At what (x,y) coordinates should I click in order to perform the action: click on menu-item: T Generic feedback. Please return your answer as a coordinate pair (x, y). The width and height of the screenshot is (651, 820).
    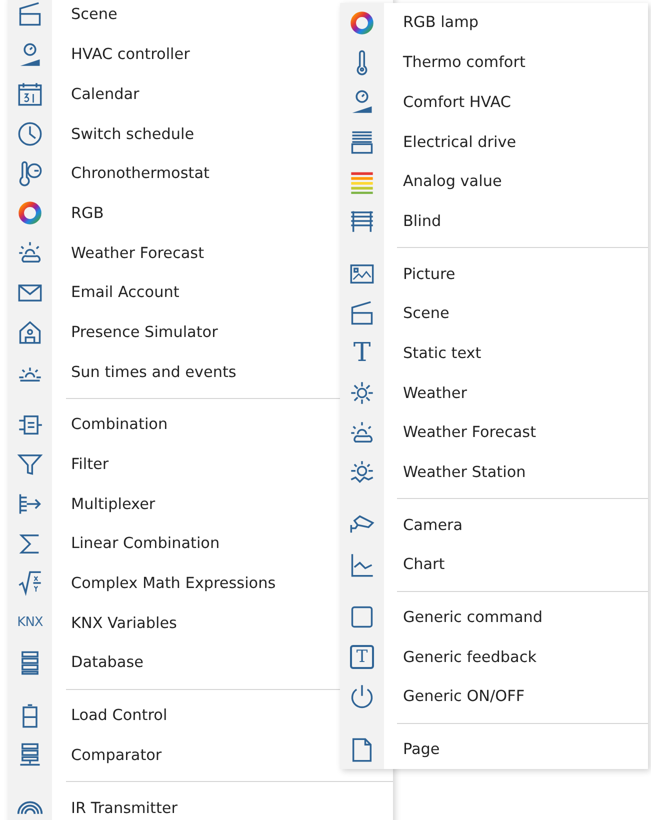
    Looking at the image, I should click on (494, 657).